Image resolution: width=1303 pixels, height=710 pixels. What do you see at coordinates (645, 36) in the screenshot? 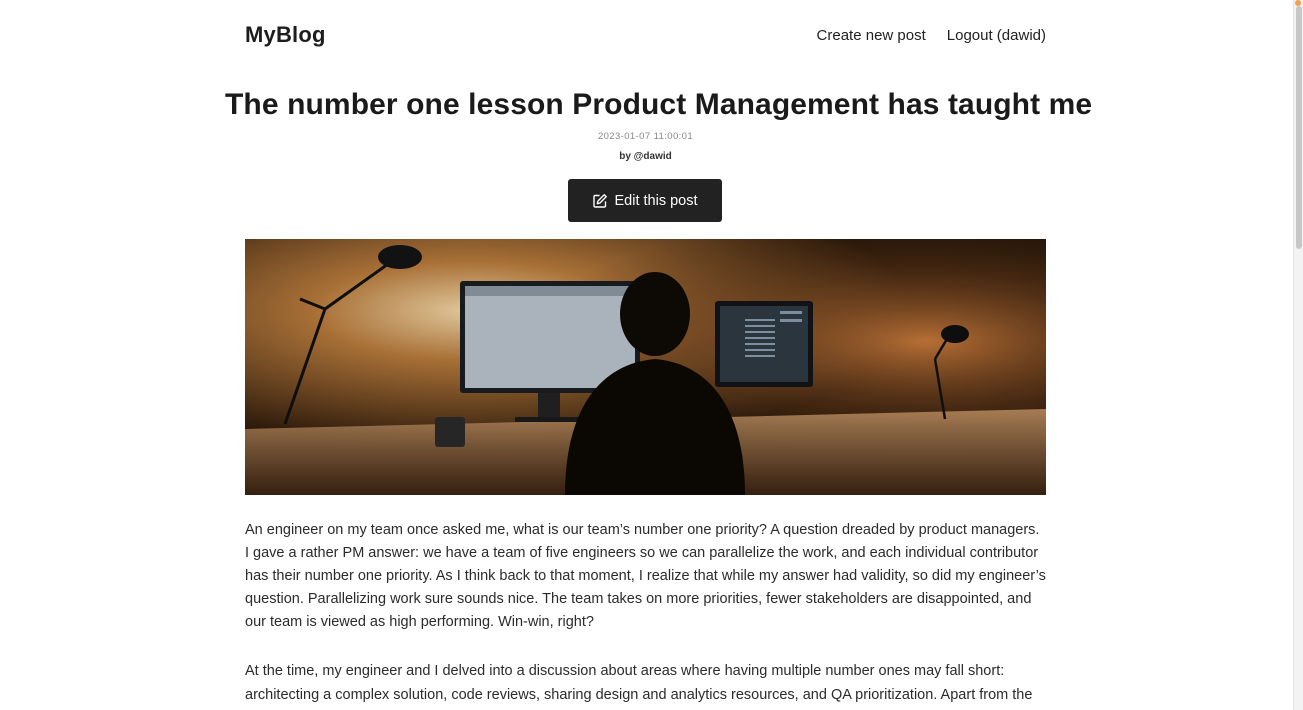
I see `site-header: MyBlog Create new post Logout (dawid)` at bounding box center [645, 36].